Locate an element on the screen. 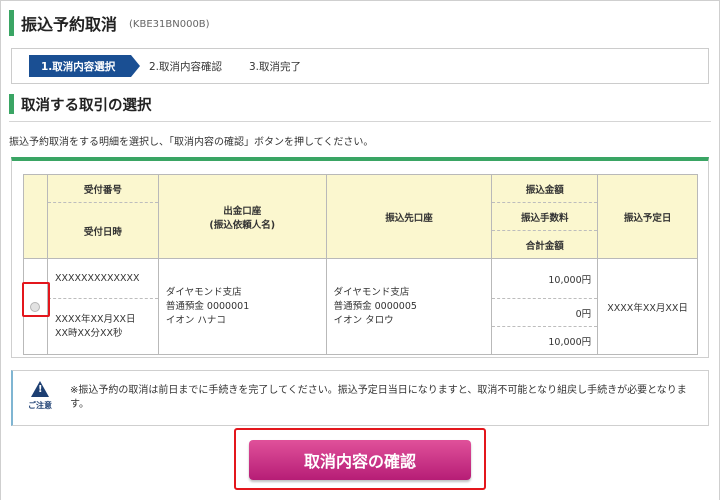 This screenshot has width=720, height=500. debit-name: イオン ハナコ is located at coordinates (195, 320).